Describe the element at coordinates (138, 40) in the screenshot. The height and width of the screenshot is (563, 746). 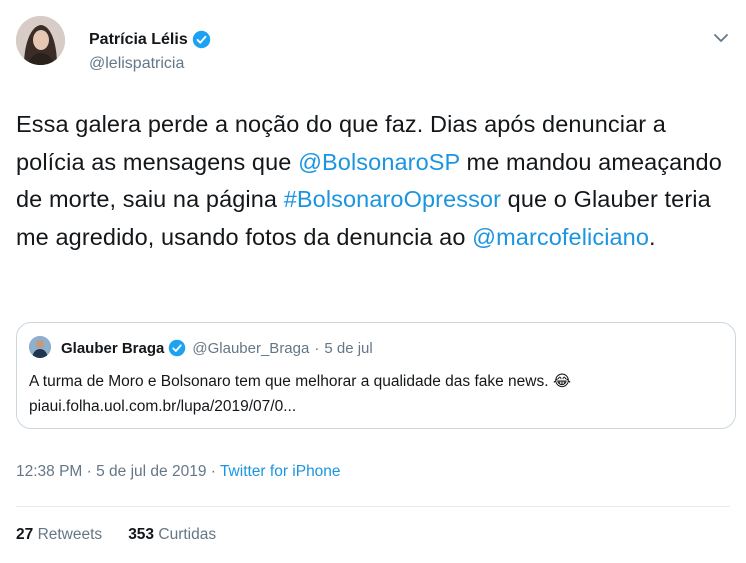
I see `author-name: Patrícia Lélis` at that location.